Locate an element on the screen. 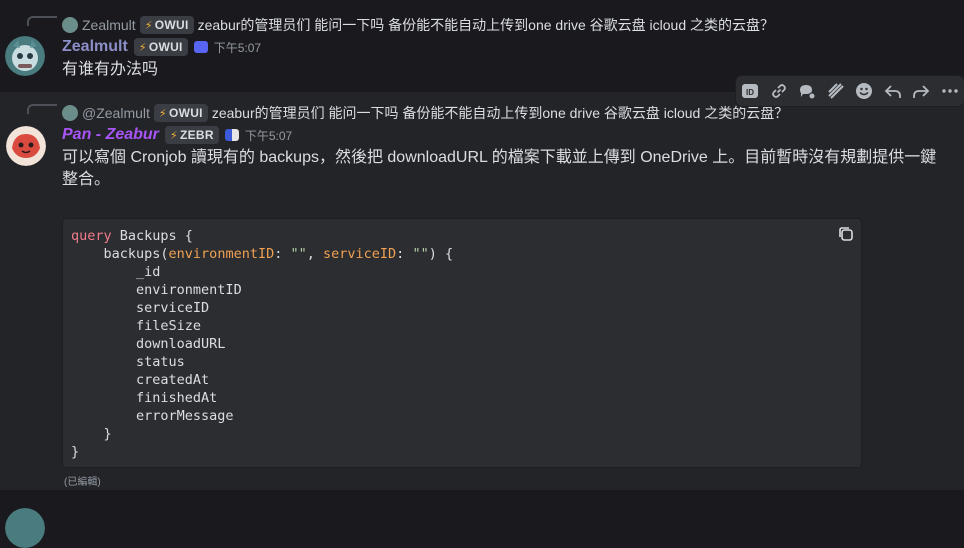 The height and width of the screenshot is (548, 964). thread-icon is located at coordinates (807, 91).